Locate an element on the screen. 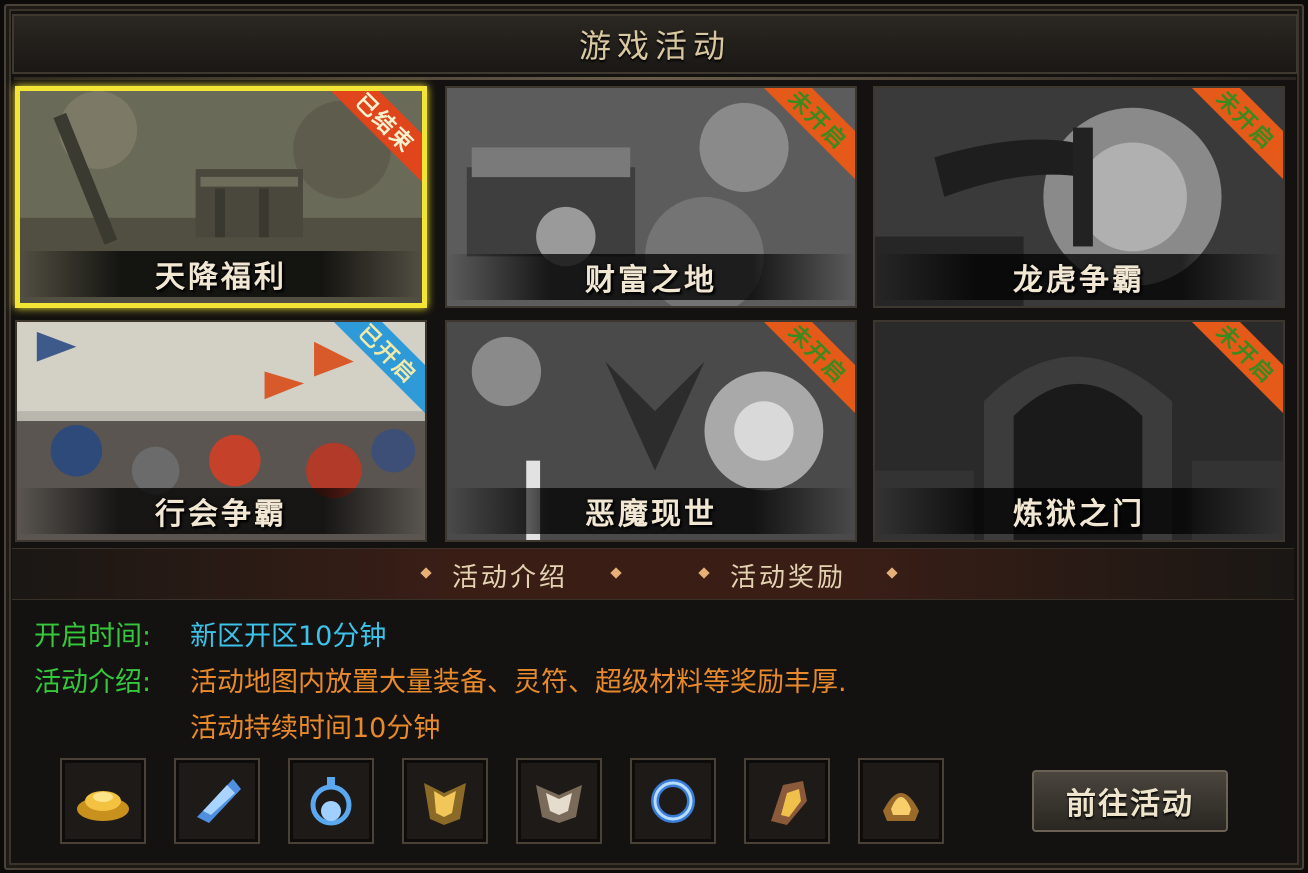 The image size is (1308, 873). blue-ring-pendant-icon is located at coordinates (331, 801).